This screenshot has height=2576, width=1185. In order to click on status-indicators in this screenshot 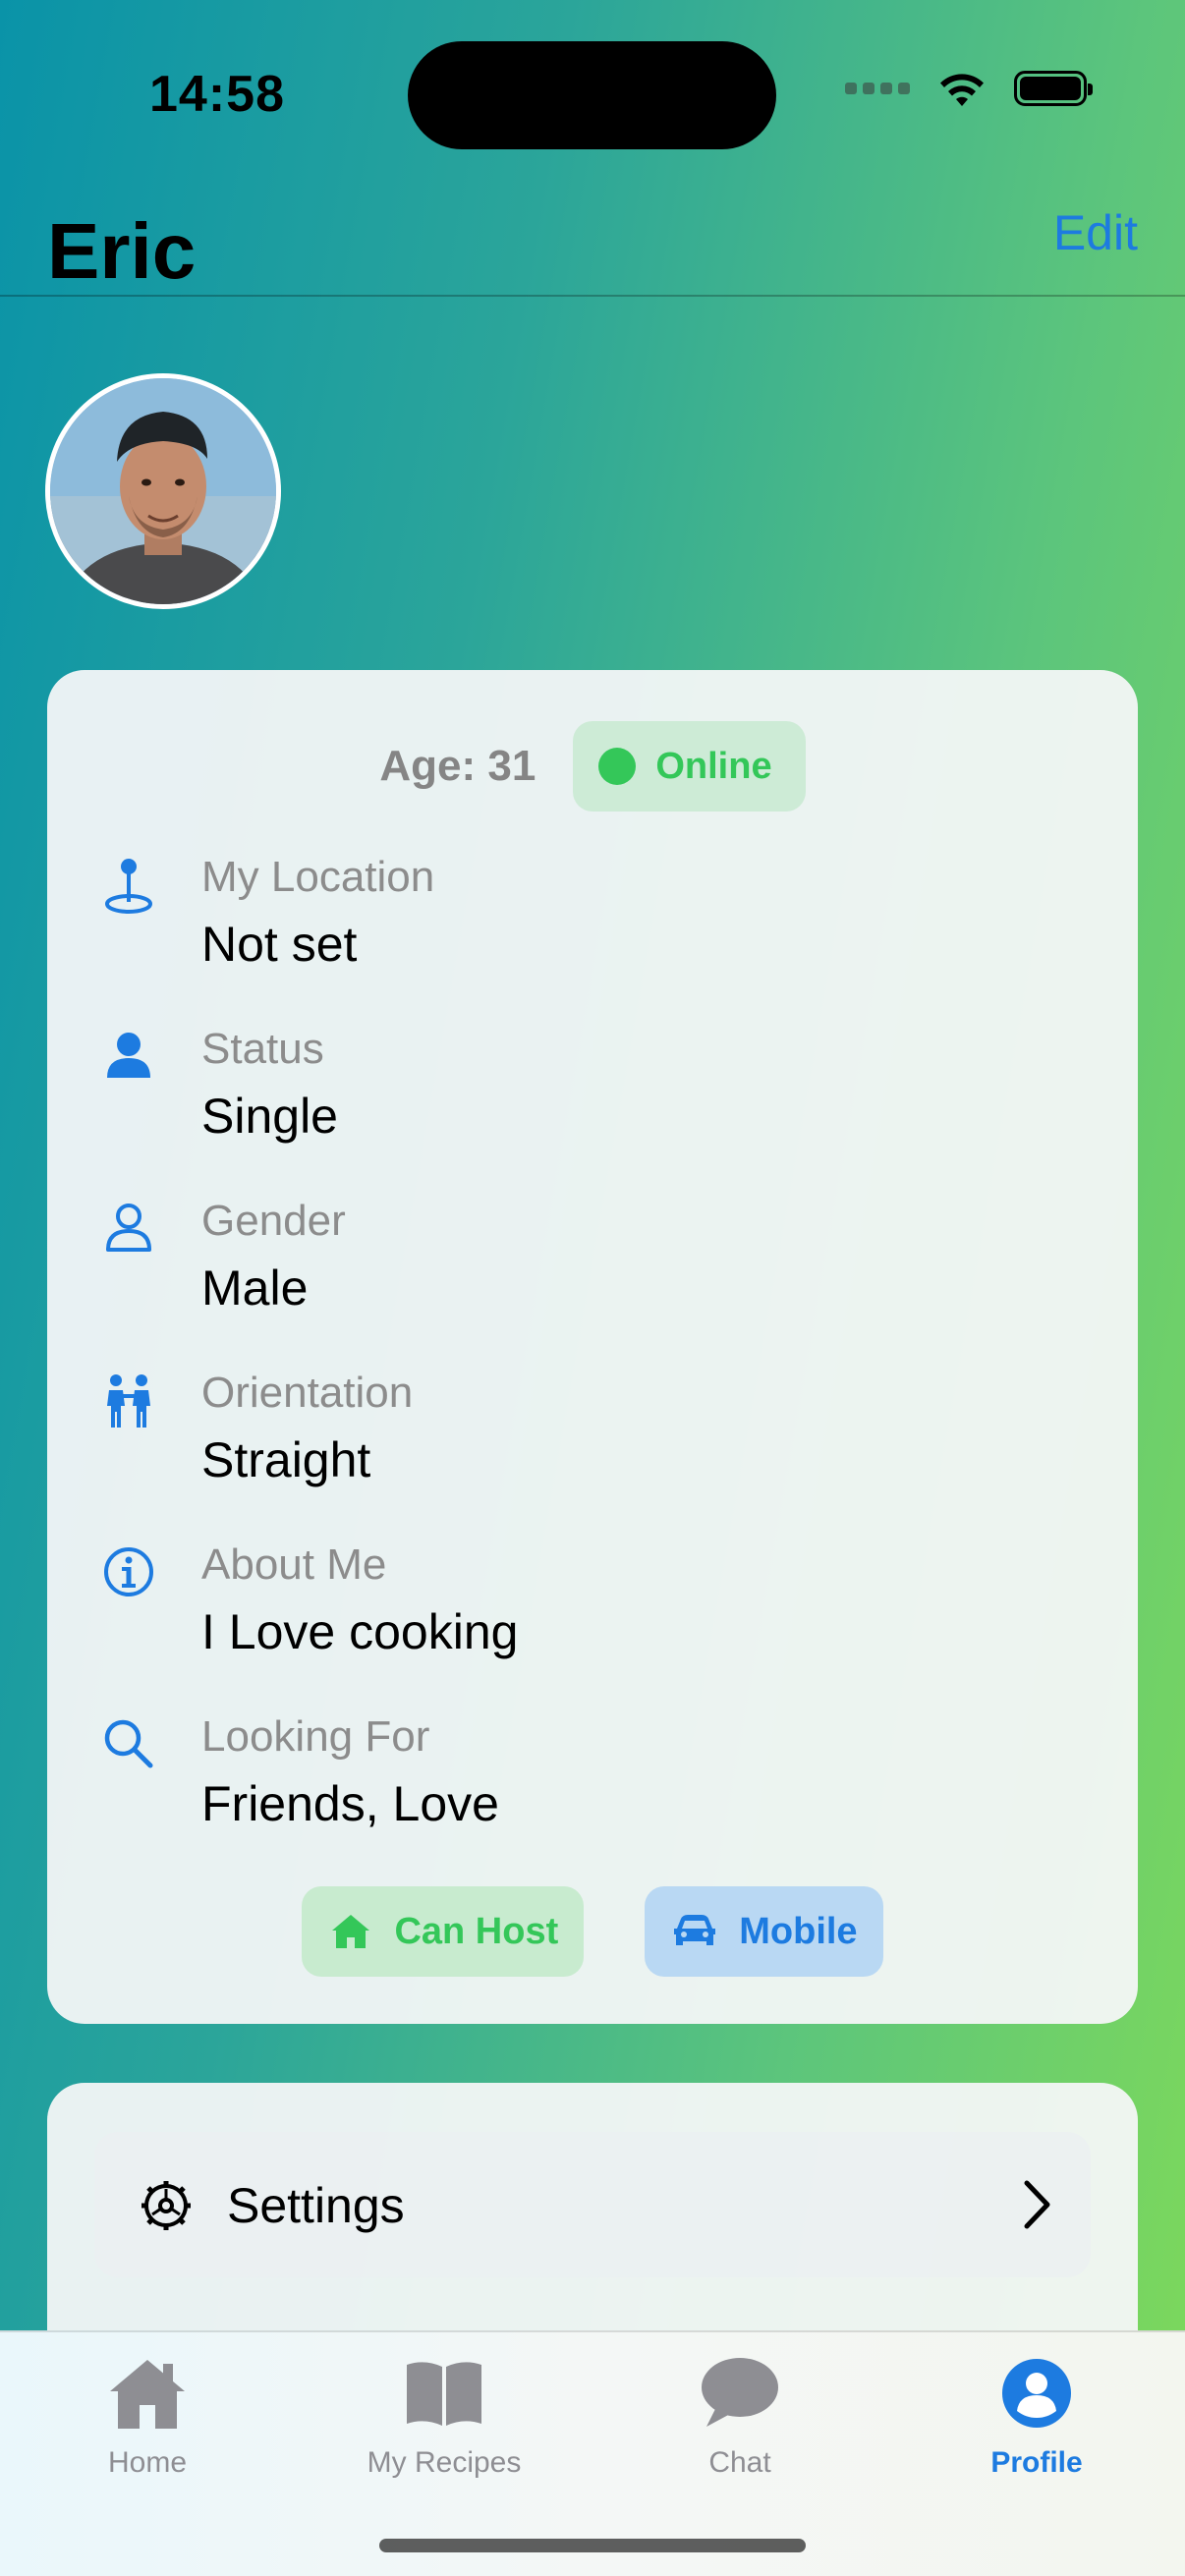, I will do `click(969, 88)`.